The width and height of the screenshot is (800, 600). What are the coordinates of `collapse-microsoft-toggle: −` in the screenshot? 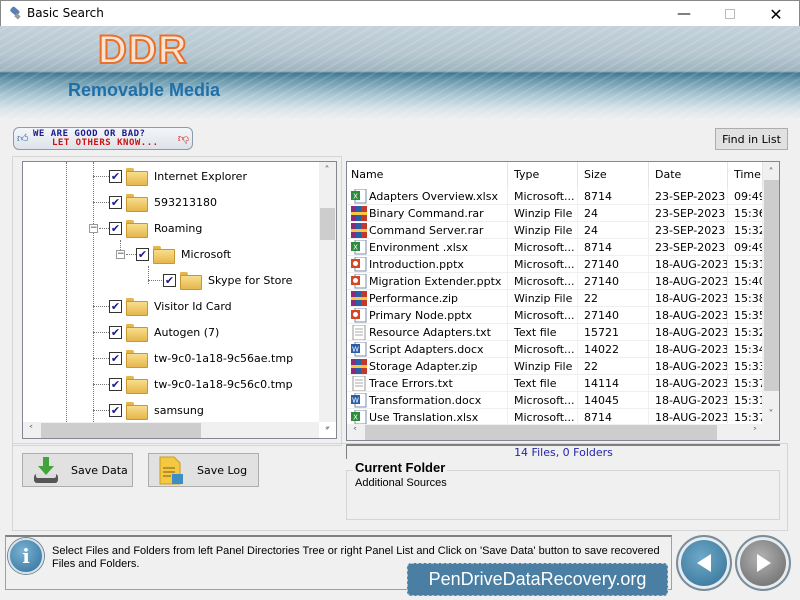 It's located at (120, 254).